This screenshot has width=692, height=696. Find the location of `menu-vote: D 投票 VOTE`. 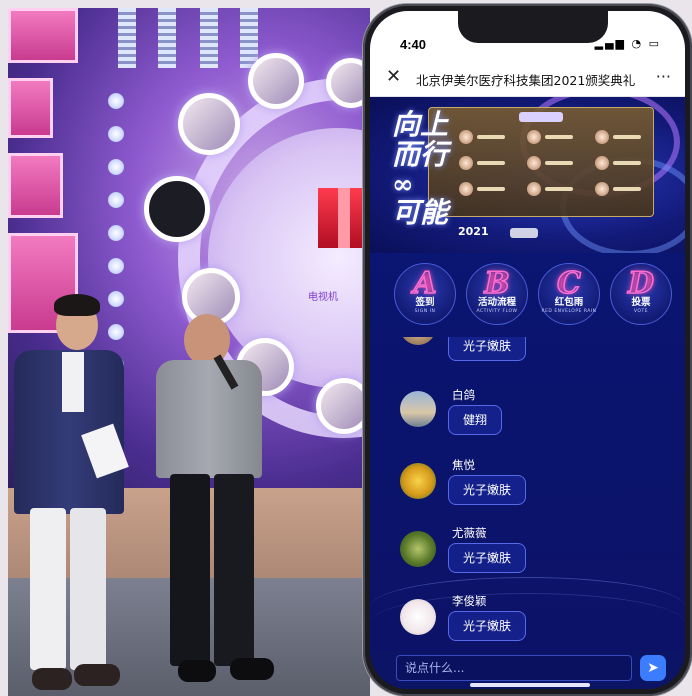

menu-vote: D 投票 VOTE is located at coordinates (641, 294).